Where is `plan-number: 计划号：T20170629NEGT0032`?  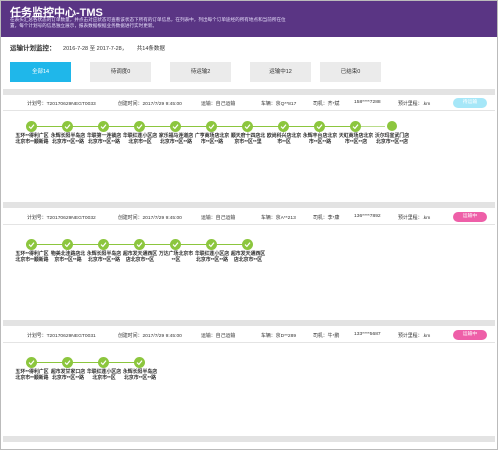
plan-number: 计划号：T20170629NEGT0032 is located at coordinates (61, 218).